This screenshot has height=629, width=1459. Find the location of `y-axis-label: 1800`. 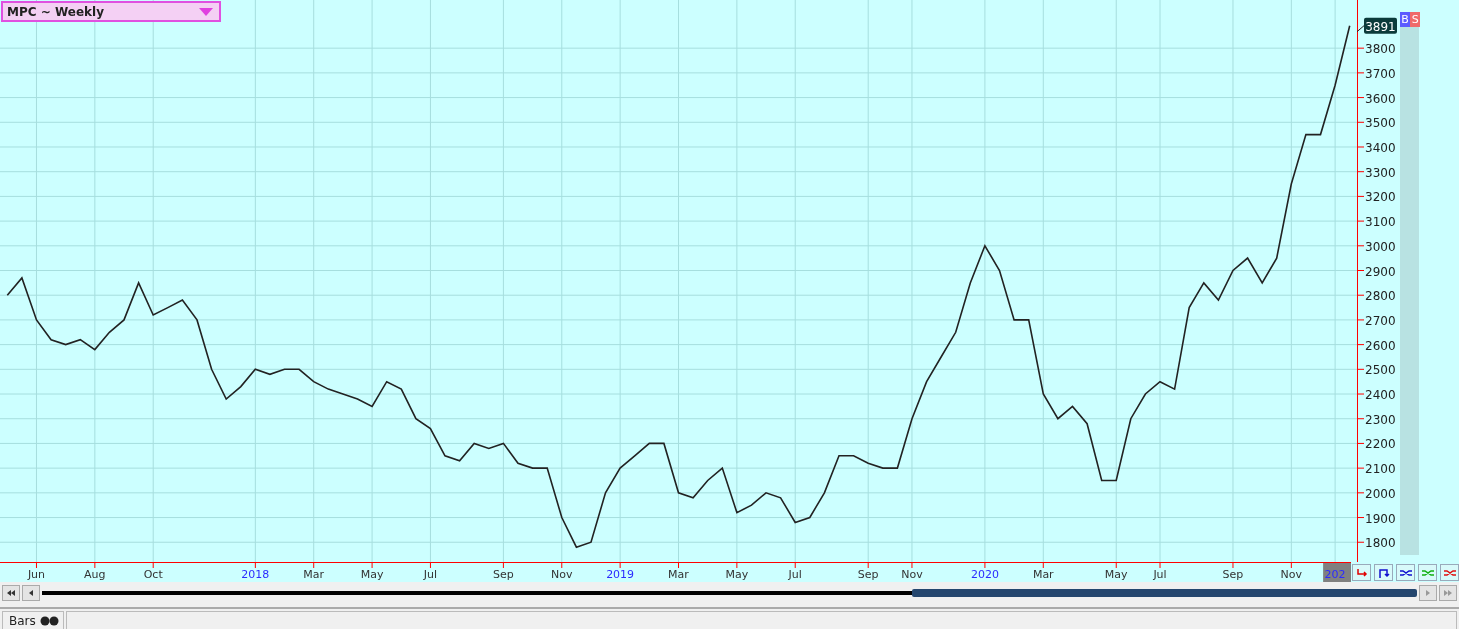

y-axis-label: 1800 is located at coordinates (1380, 543).